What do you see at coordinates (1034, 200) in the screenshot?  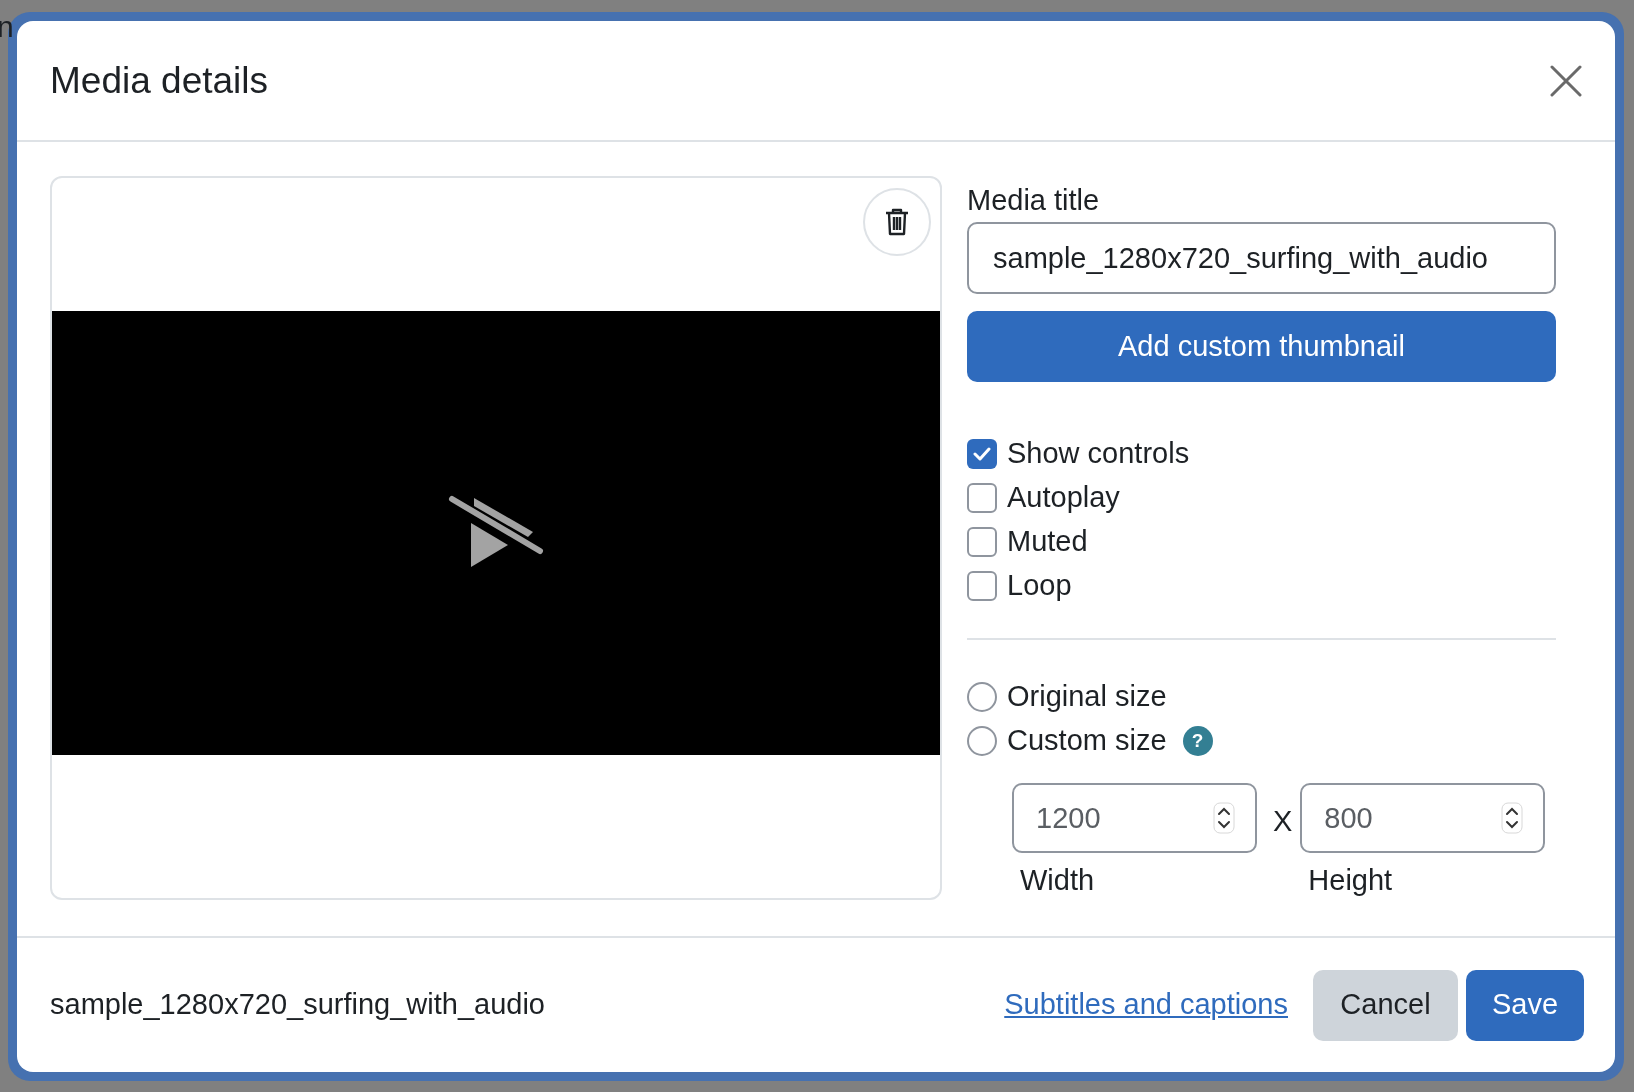 I see `field-label: Media title` at bounding box center [1034, 200].